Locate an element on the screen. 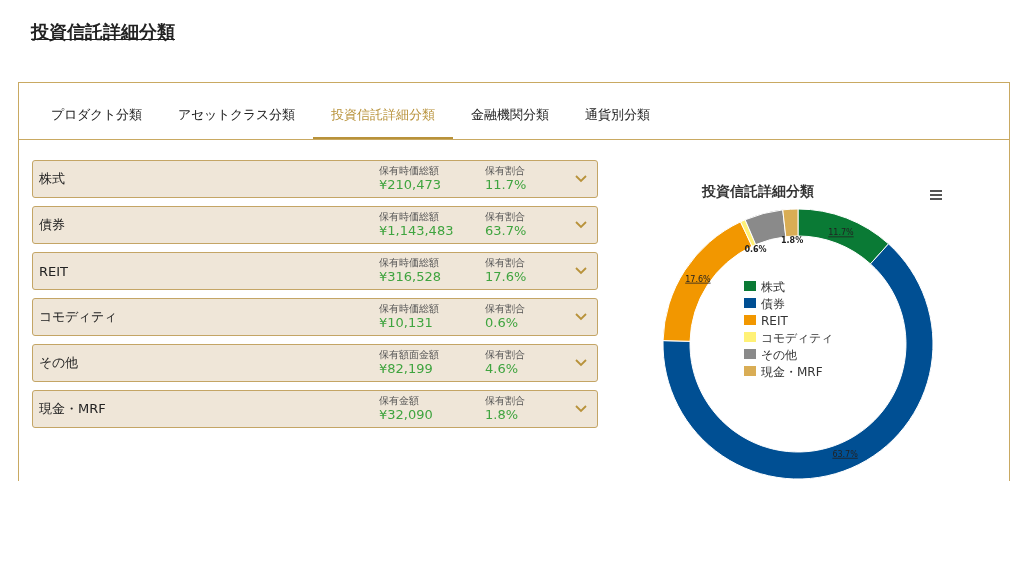 Image resolution: width=1024 pixels, height=576 pixels. page-title: 投資信託詳細分類 is located at coordinates (103, 32).